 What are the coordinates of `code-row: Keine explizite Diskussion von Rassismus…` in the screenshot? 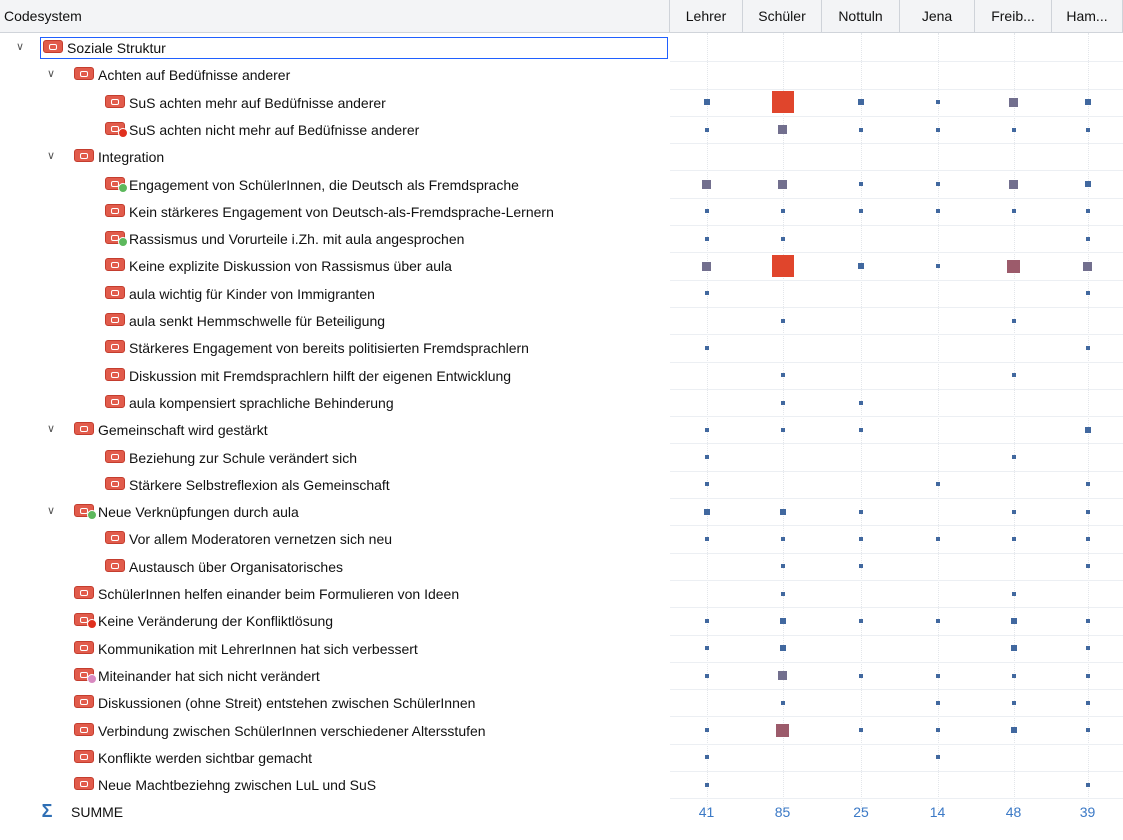 It's located at (561, 267).